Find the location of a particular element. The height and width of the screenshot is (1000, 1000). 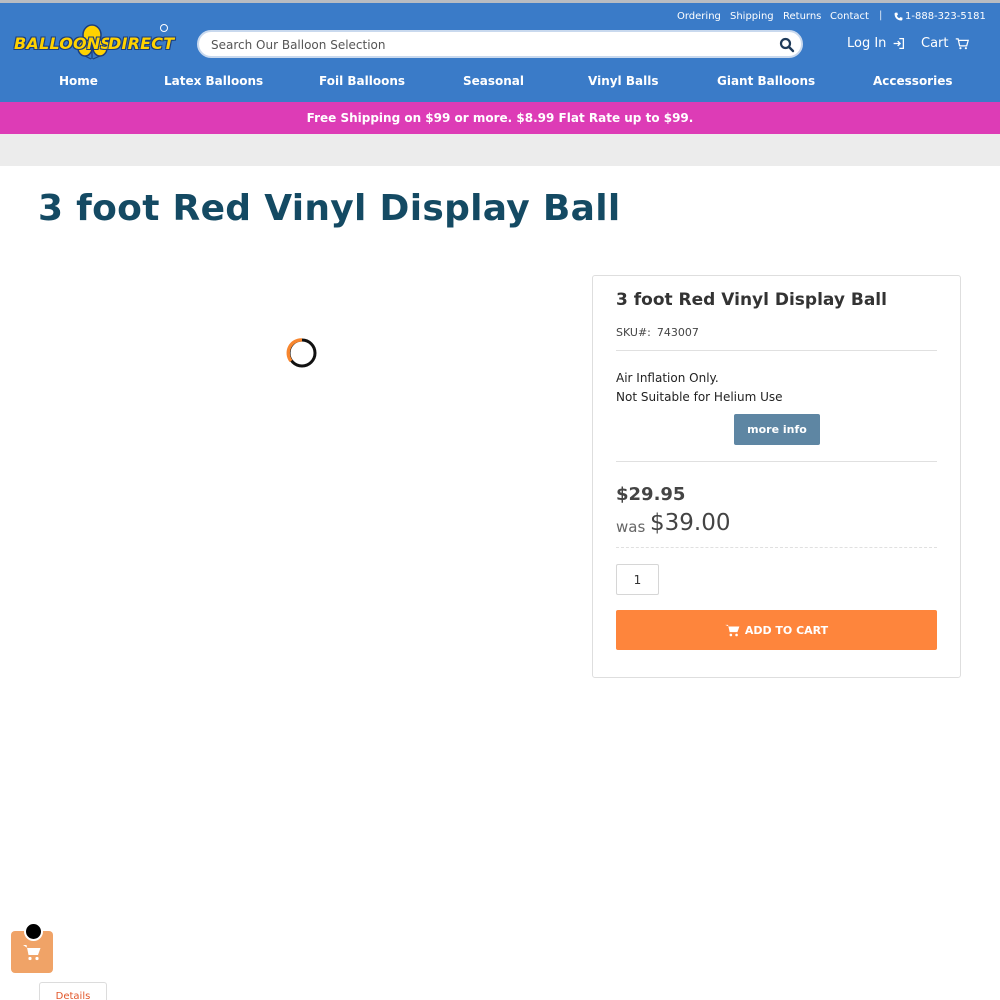

product-sku: SKU#: 743007 is located at coordinates (657, 332).